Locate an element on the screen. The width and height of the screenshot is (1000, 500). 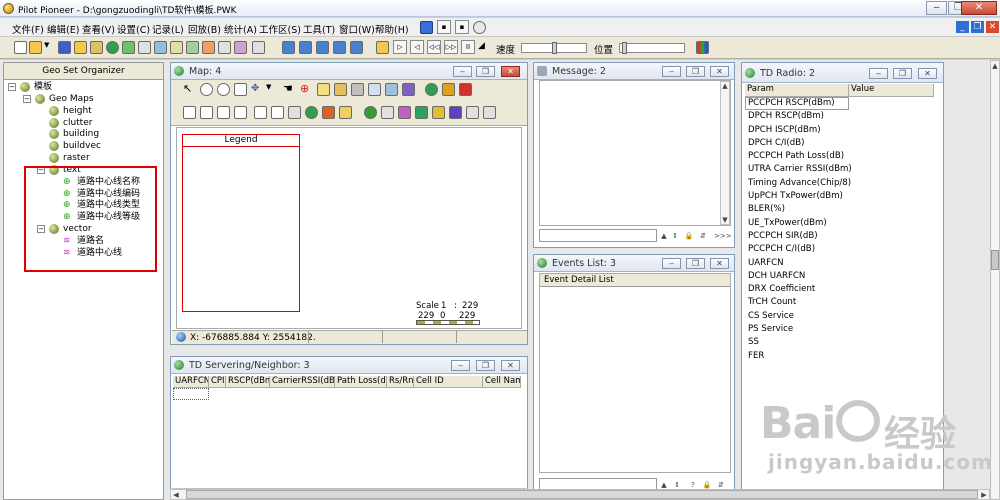
message-scrollbar is located at coordinates (725, 153).